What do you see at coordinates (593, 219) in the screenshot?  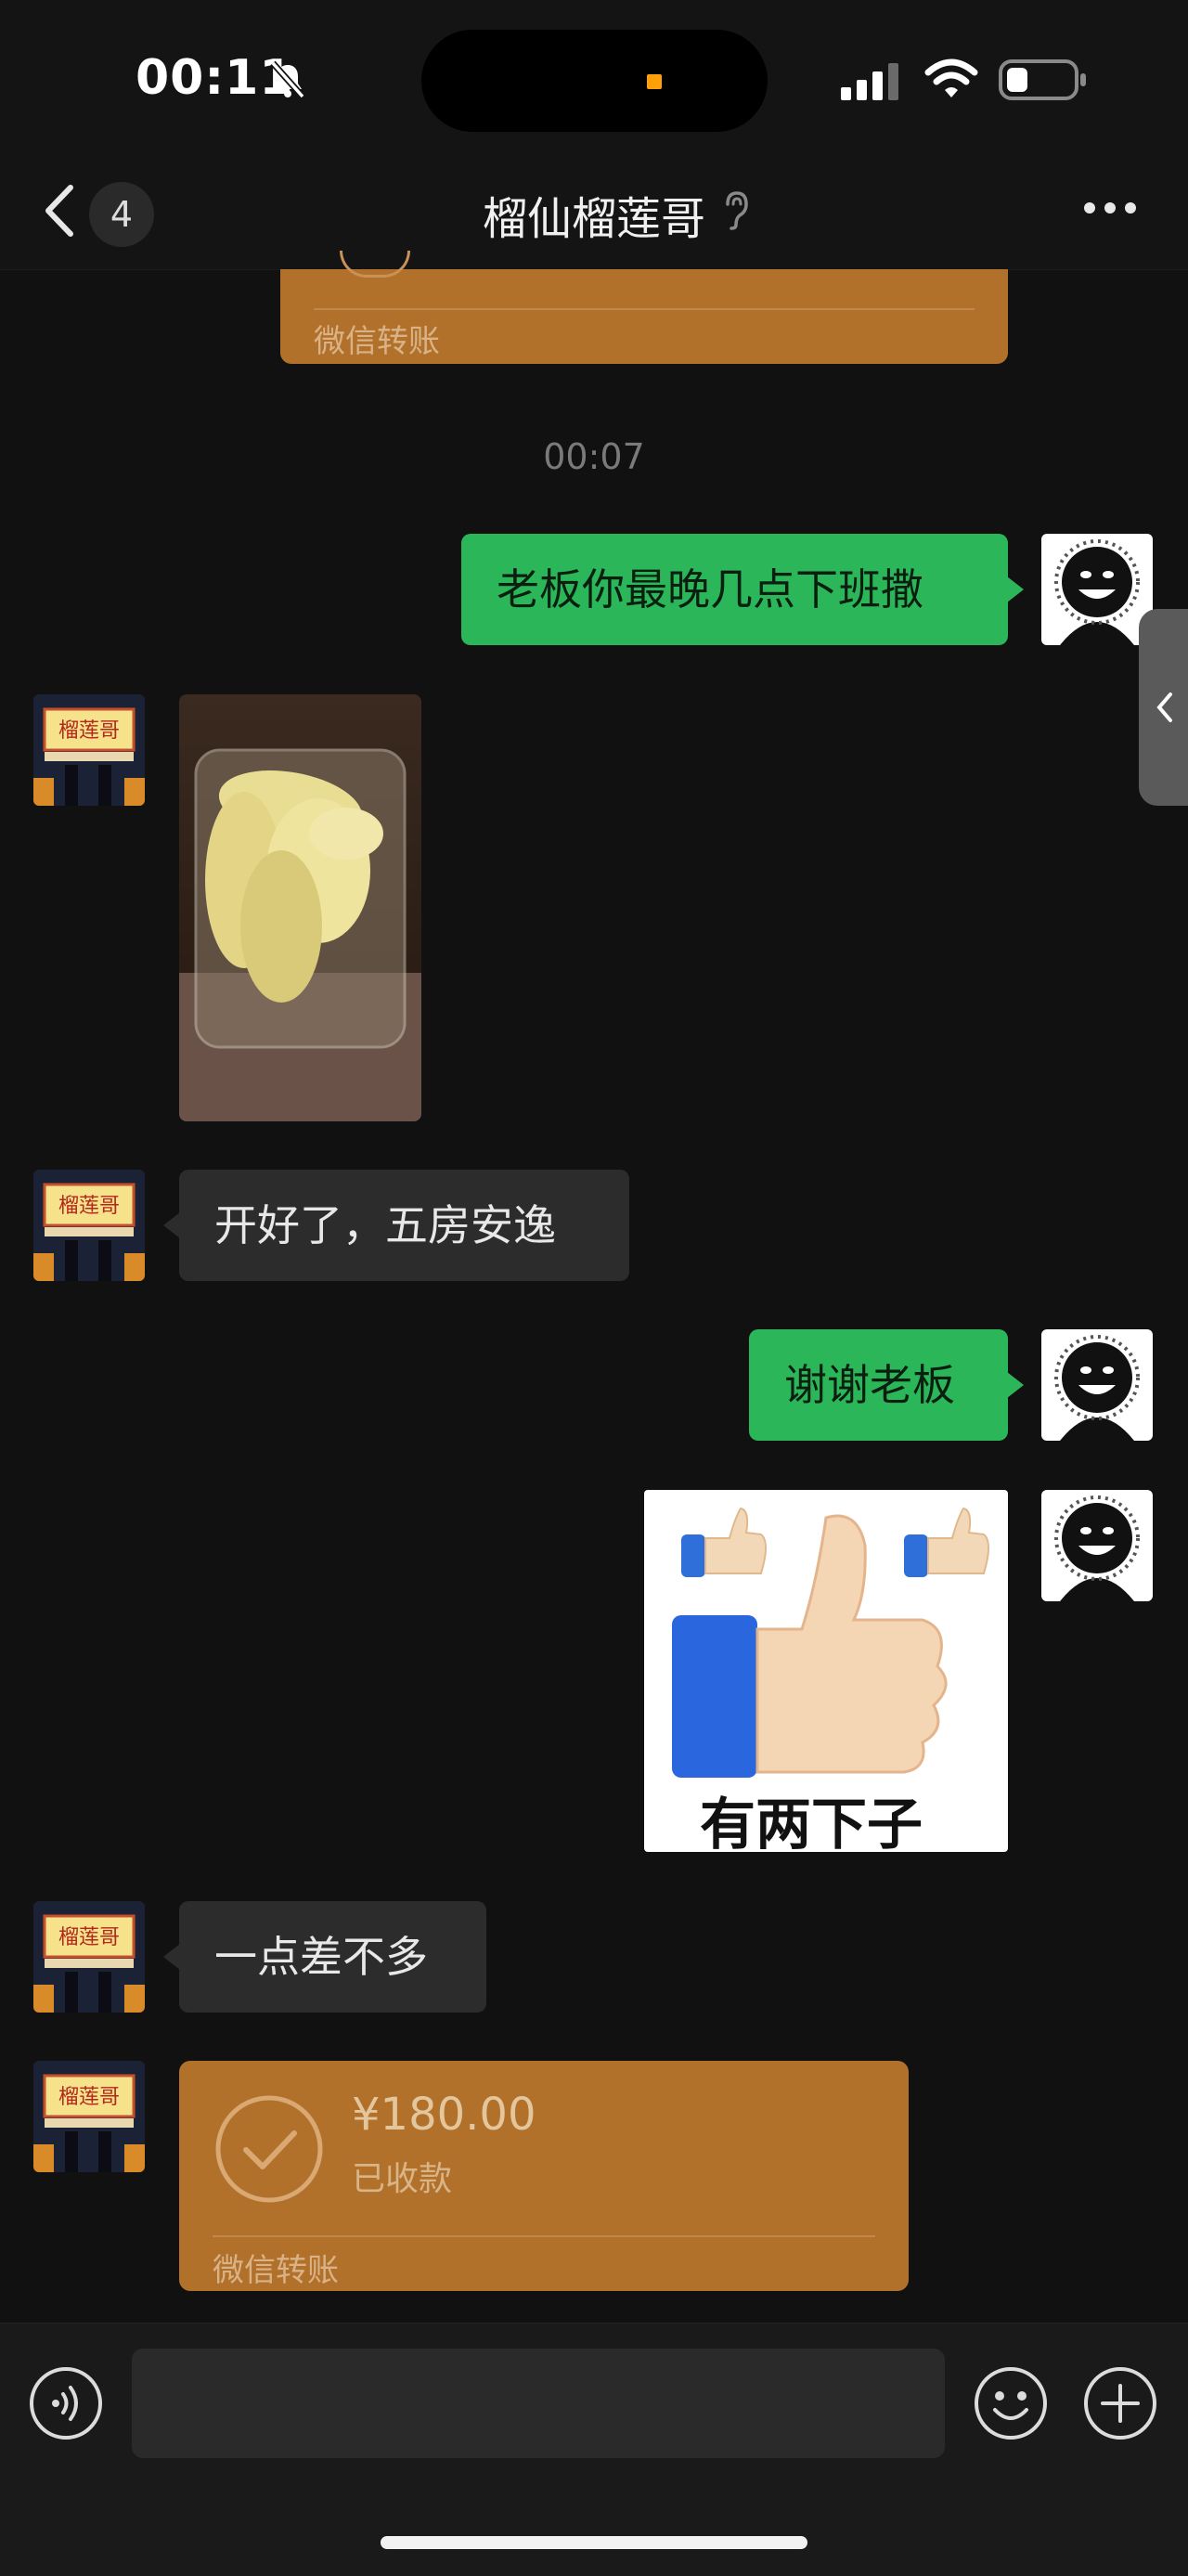 I see `chat-title: 榴仙榴莲哥` at bounding box center [593, 219].